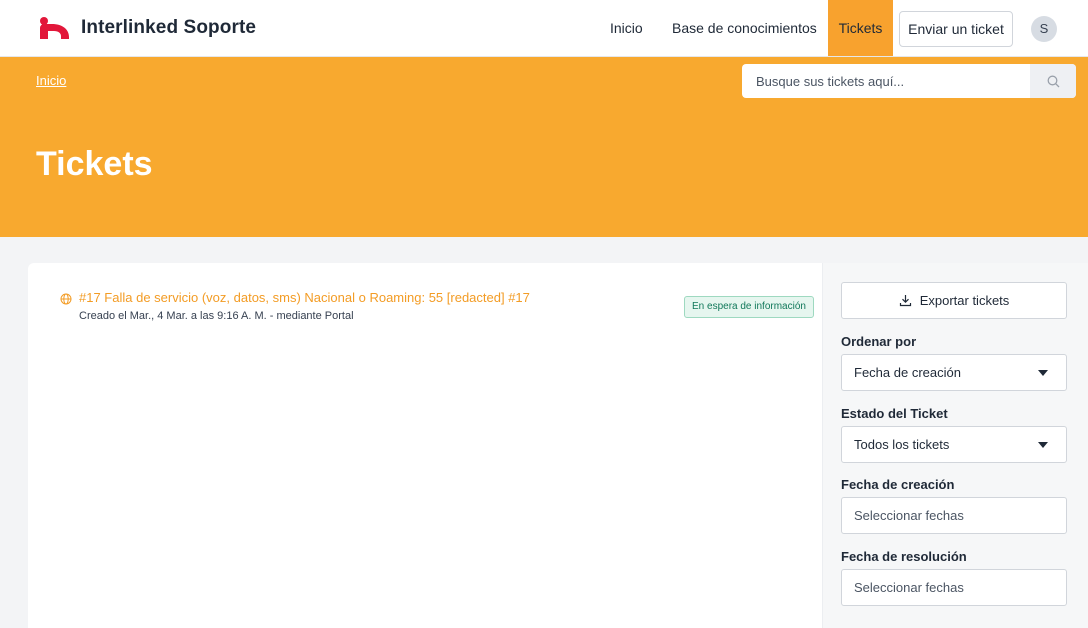 The image size is (1088, 628). I want to click on avatar: S, so click(1044, 29).